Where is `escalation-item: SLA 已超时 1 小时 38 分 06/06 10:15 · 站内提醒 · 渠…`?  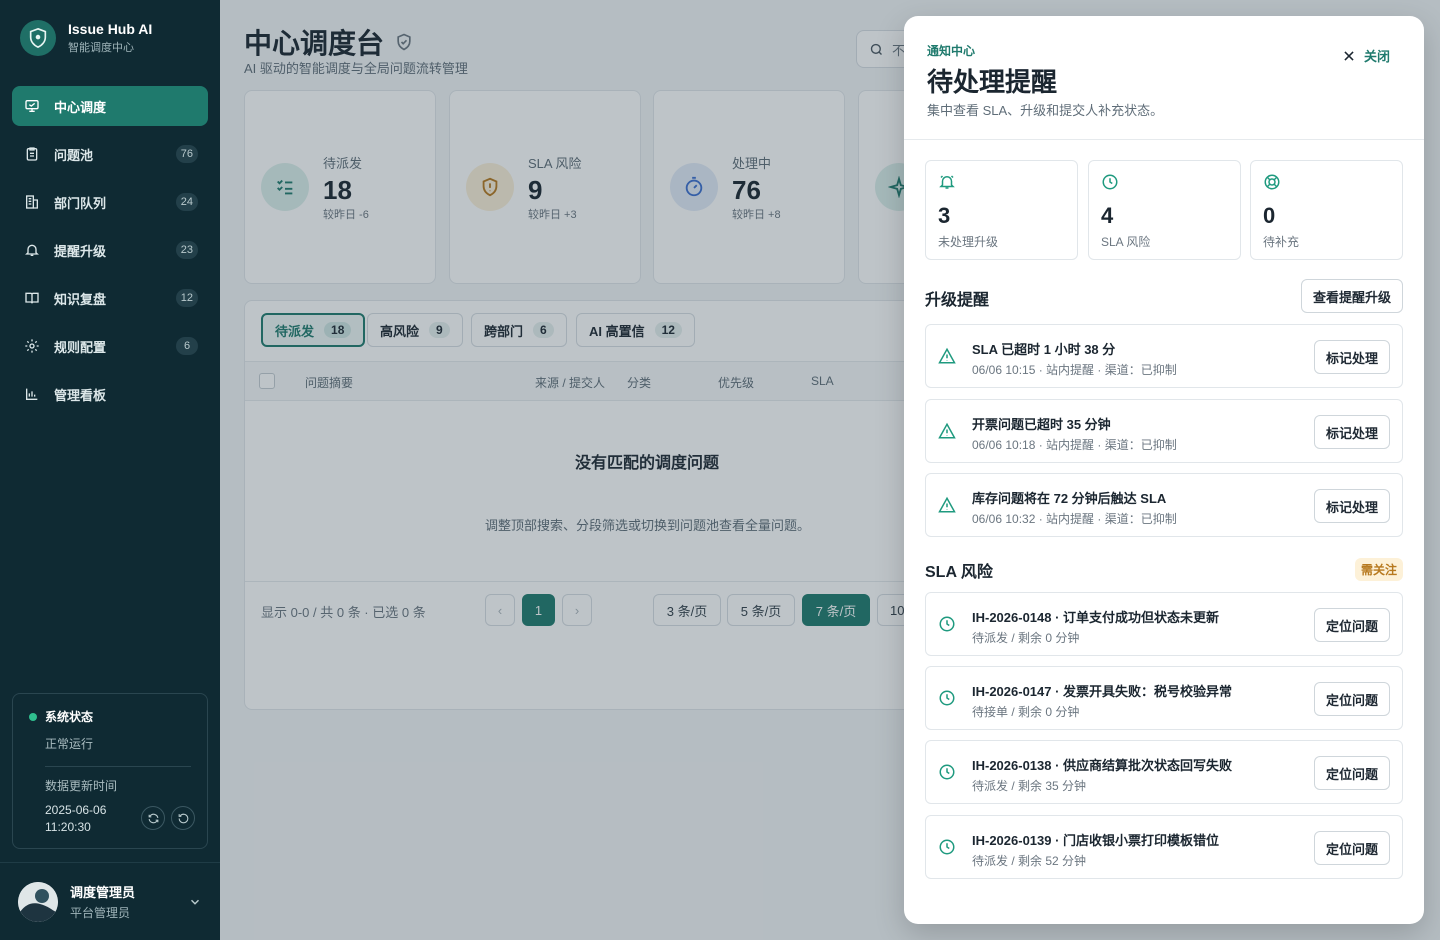
escalation-item: SLA 已超时 1 小时 38 分 06/06 10:15 · 站内提醒 · 渠… is located at coordinates (1164, 356).